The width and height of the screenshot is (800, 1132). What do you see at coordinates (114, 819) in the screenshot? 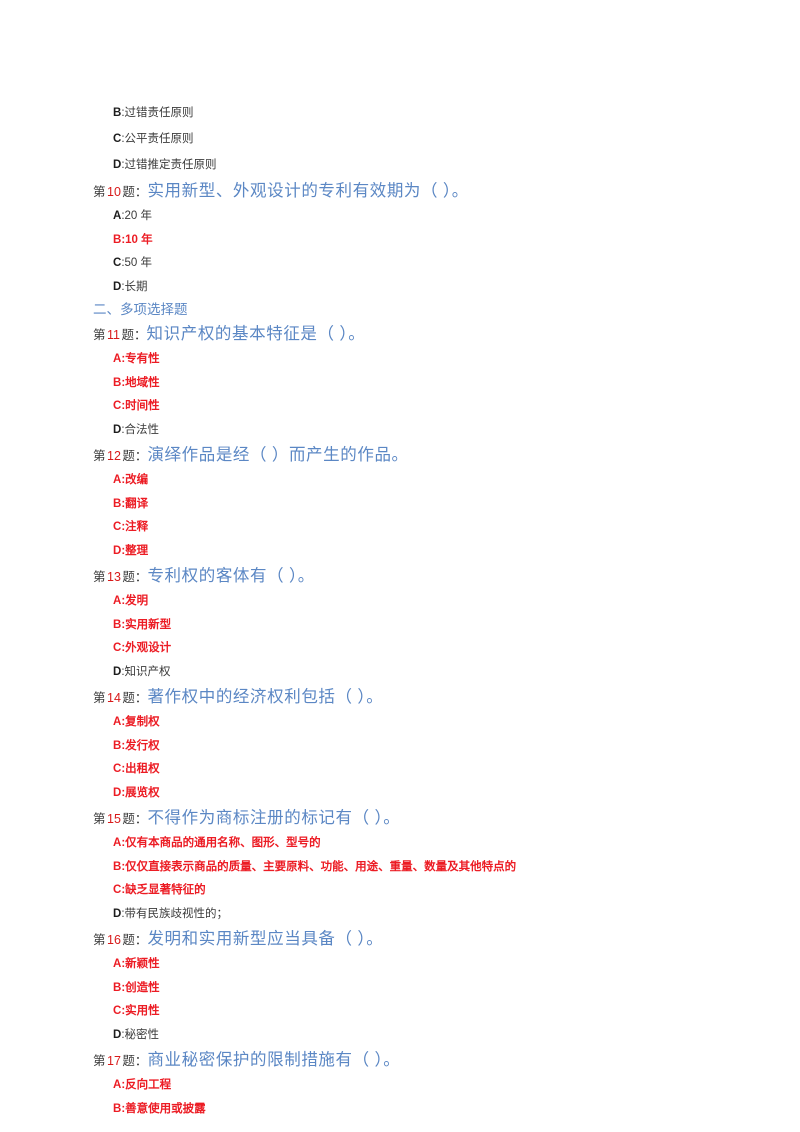
I see `question-number: 15` at bounding box center [114, 819].